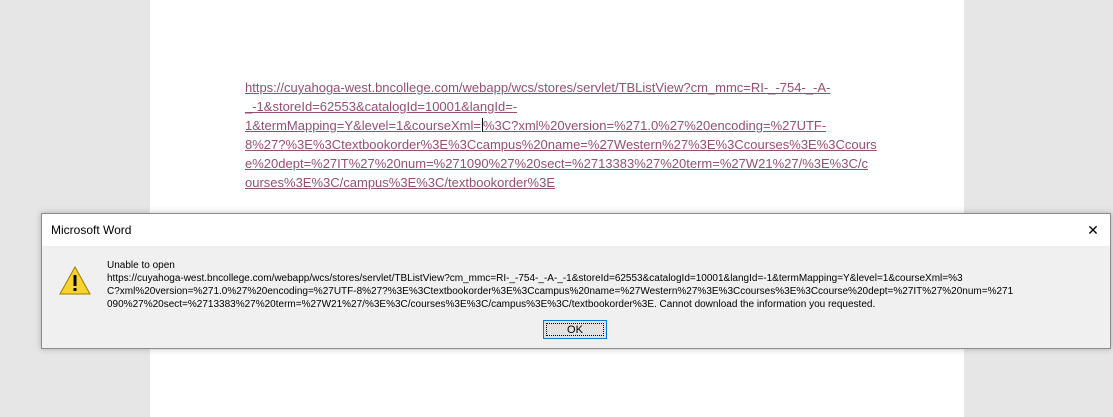 This screenshot has height=417, width=1113. What do you see at coordinates (91, 230) in the screenshot?
I see `dialog-title: Microsoft Word` at bounding box center [91, 230].